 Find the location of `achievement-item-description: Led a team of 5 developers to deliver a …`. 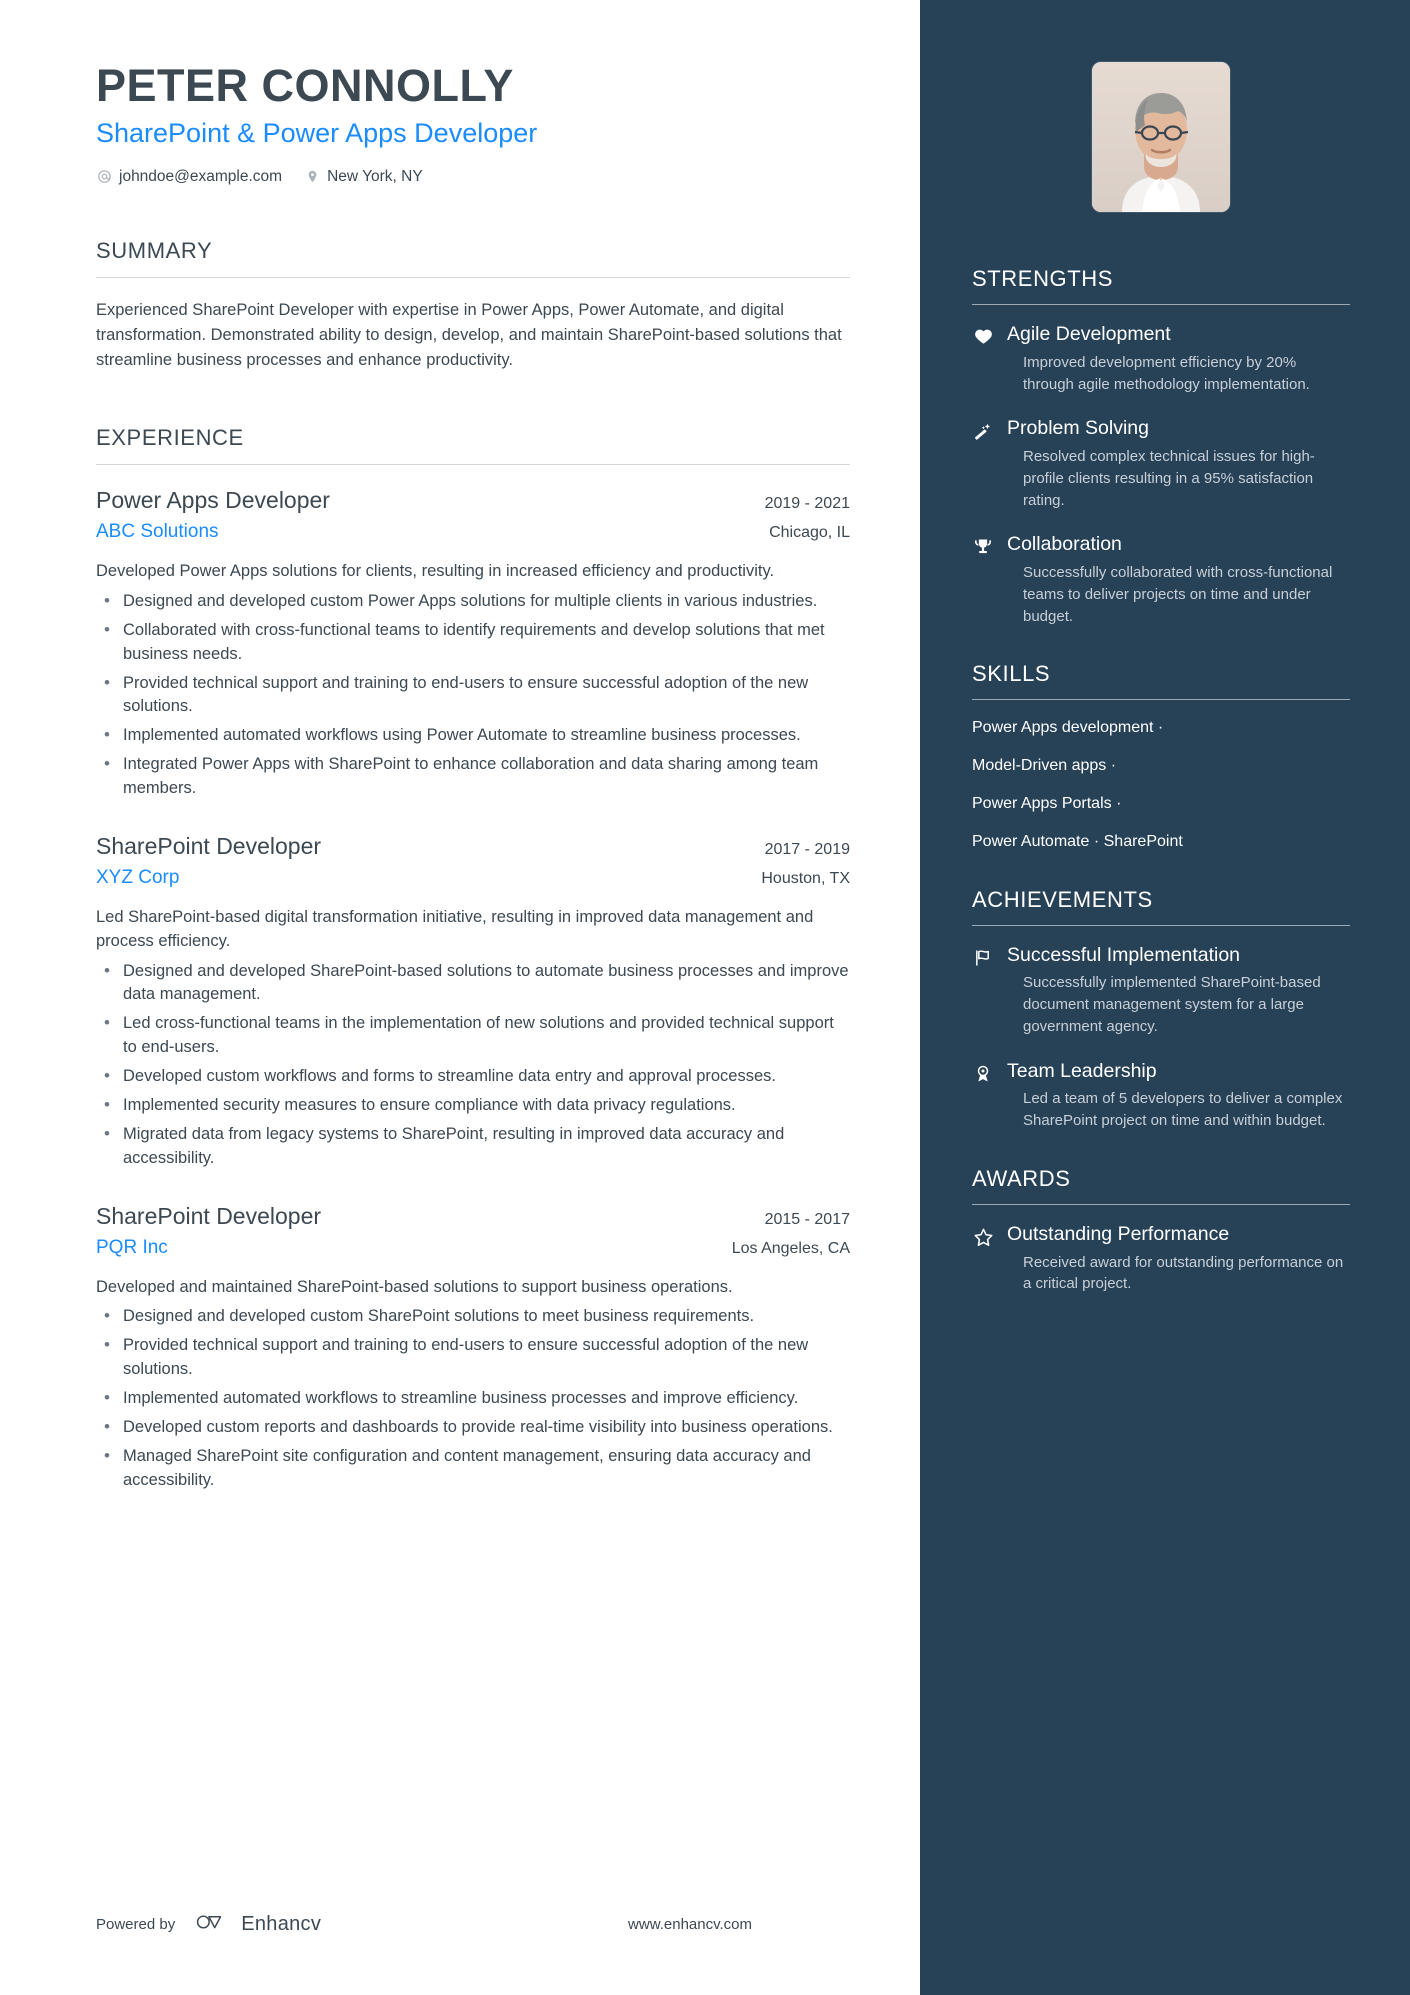

achievement-item-description: Led a team of 5 developers to deliver a … is located at coordinates (1183, 1110).